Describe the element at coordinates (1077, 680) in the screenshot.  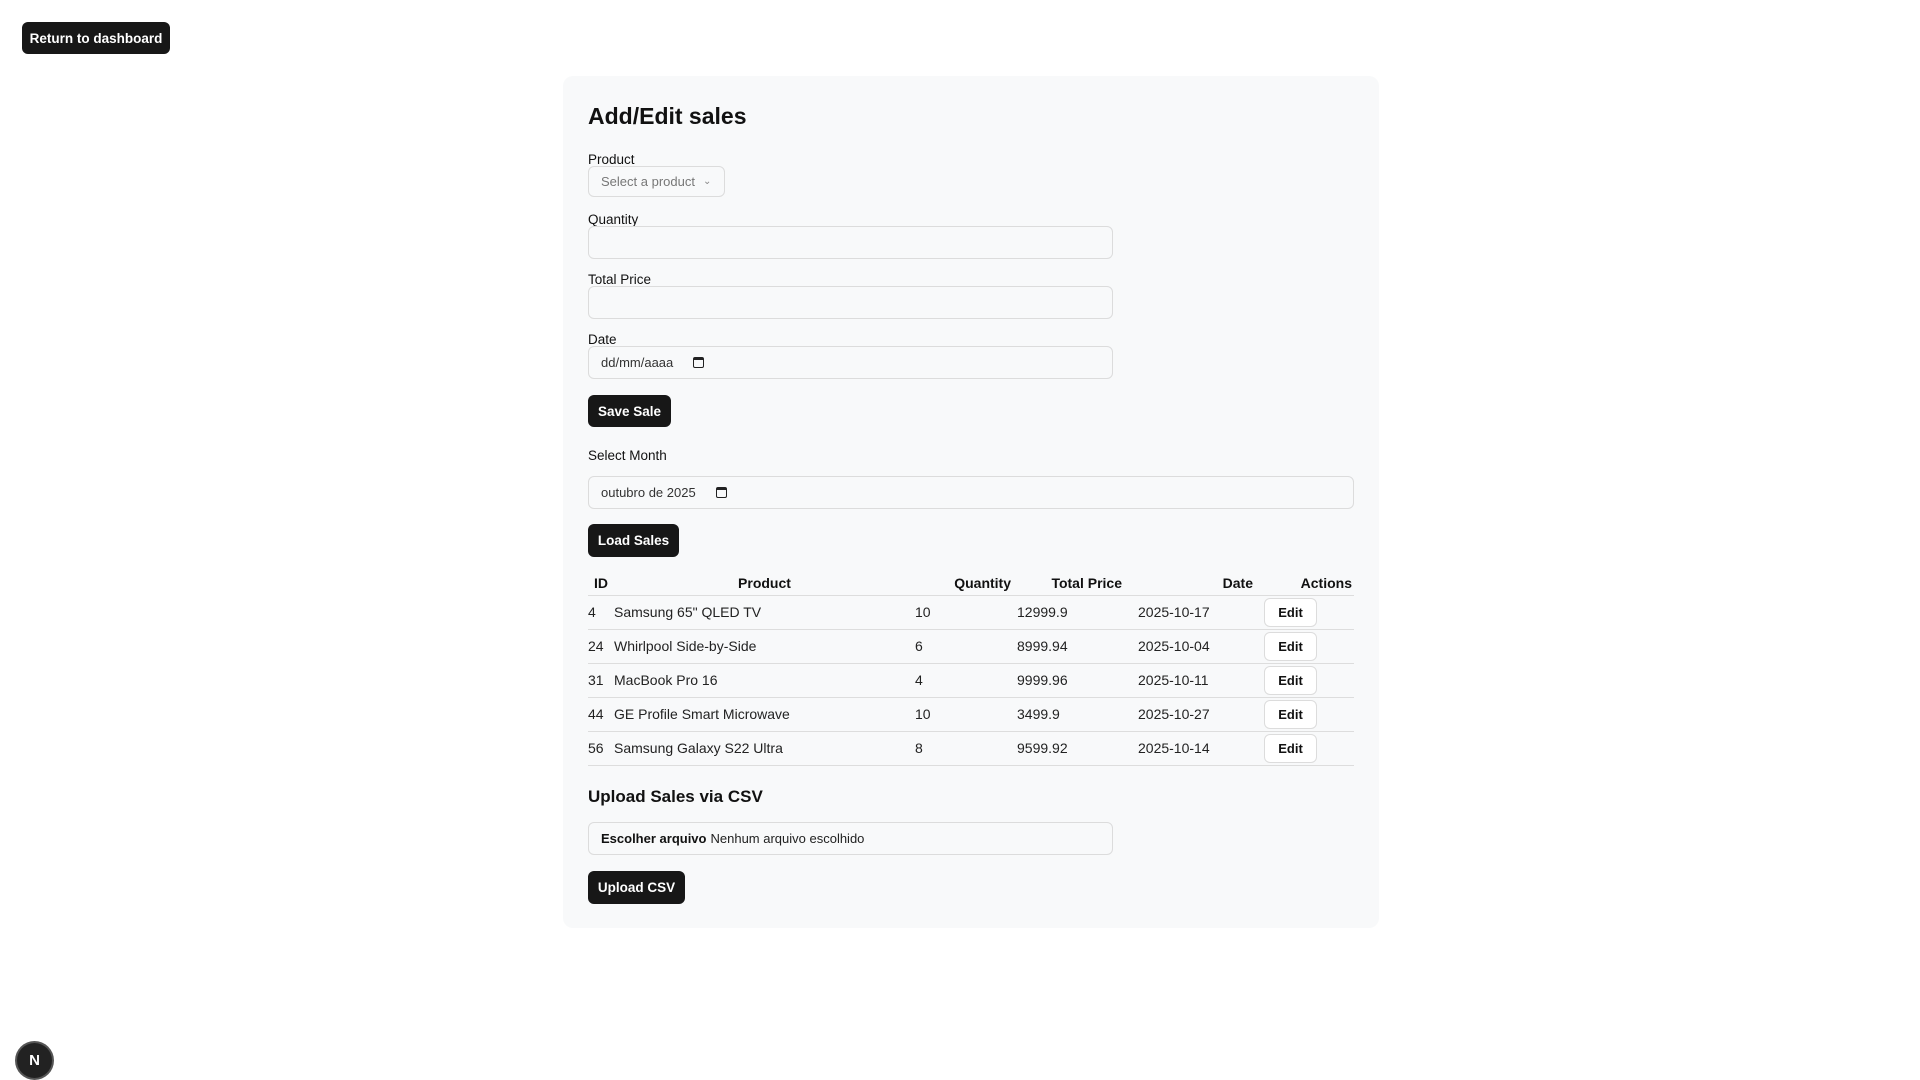
I see `cell-total-price: 9999.96` at that location.